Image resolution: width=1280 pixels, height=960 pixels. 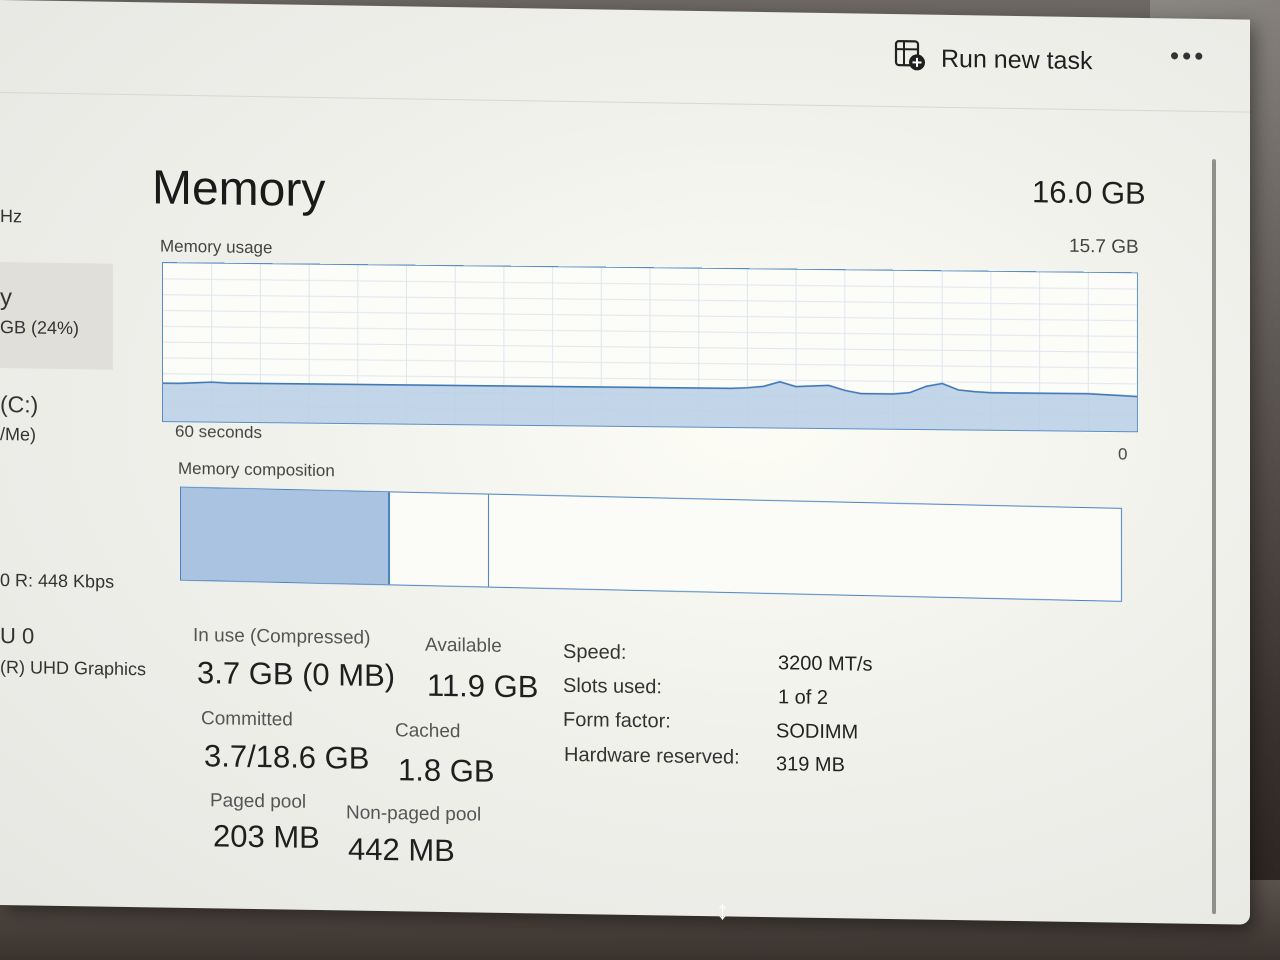 I want to click on graph-time-label: 60 seconds, so click(x=218, y=432).